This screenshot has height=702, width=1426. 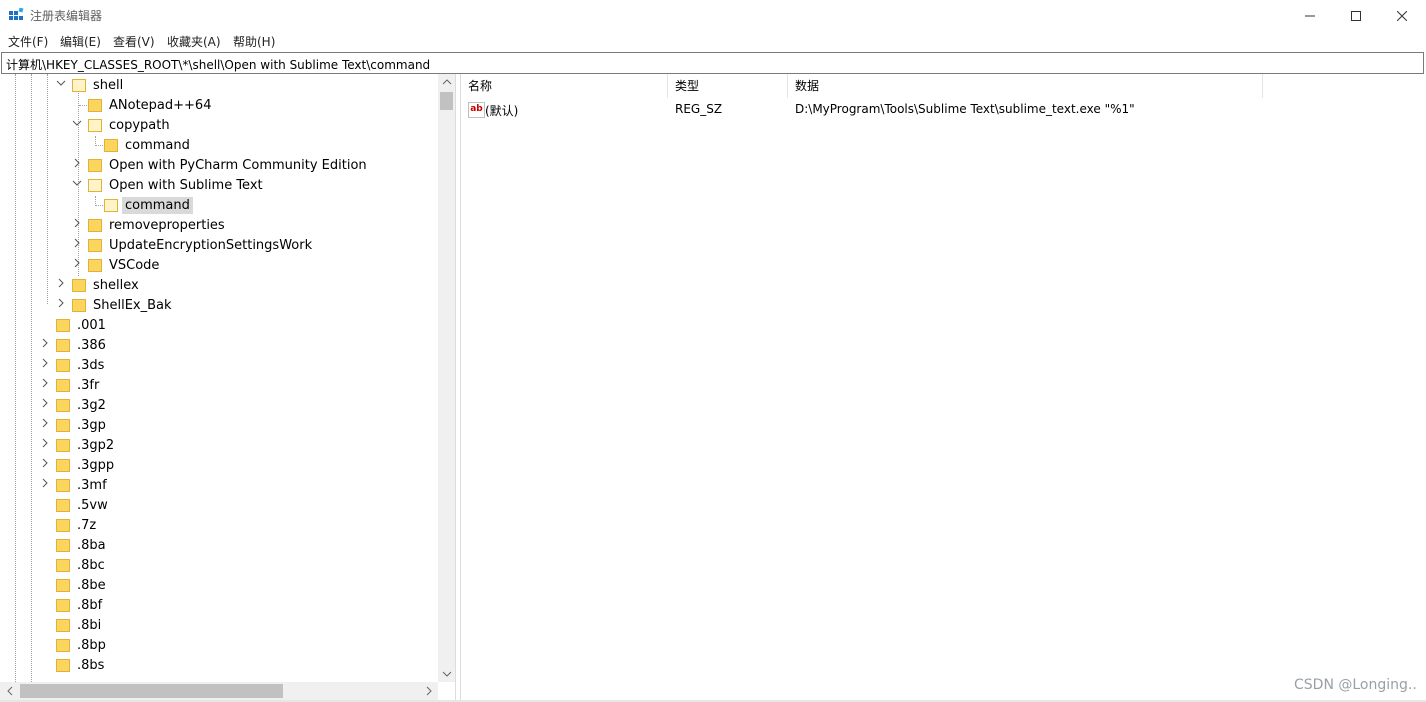 I want to click on close-button, so click(x=1402, y=15).